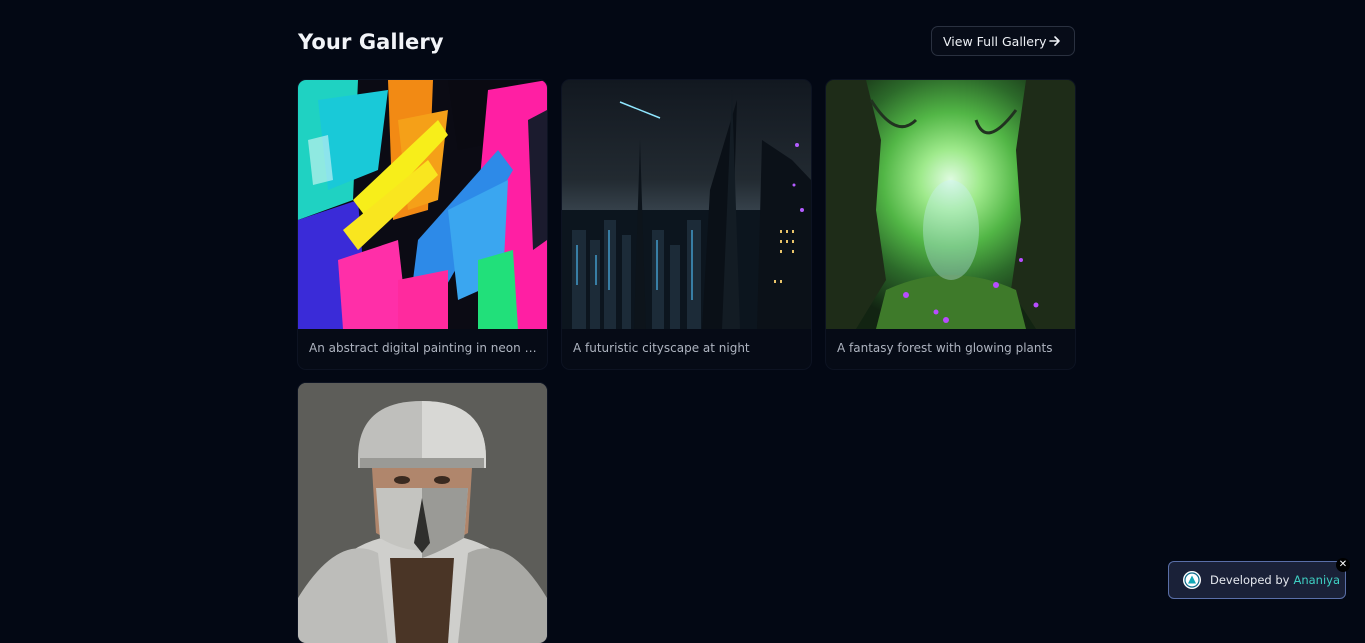 This screenshot has height=643, width=1365. I want to click on abstract-painting-image, so click(422, 204).